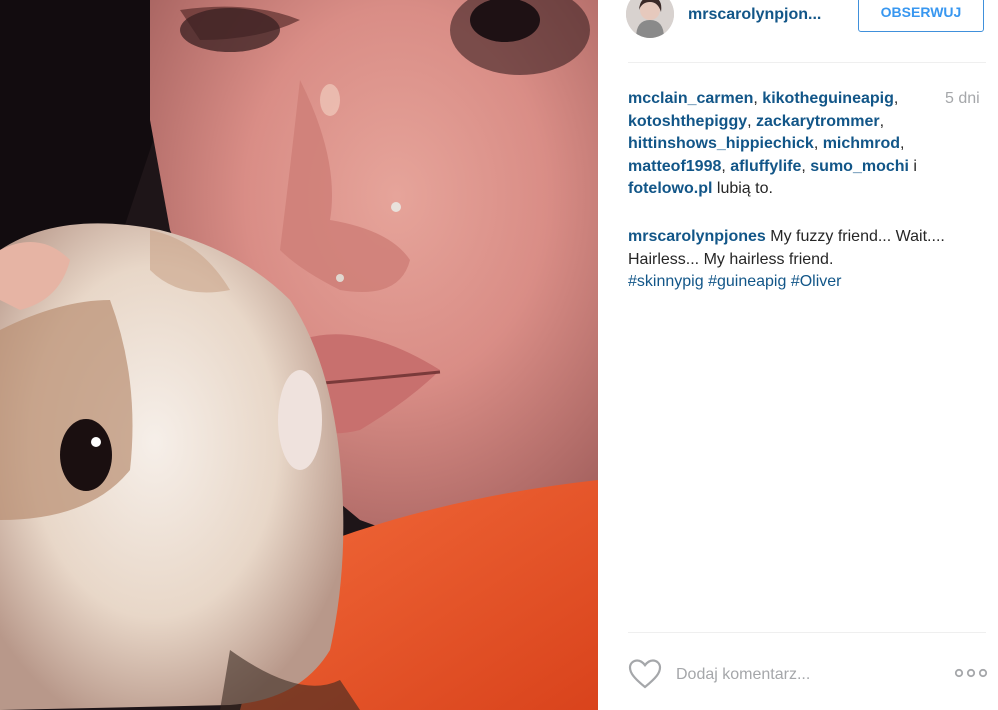 This screenshot has width=998, height=710. What do you see at coordinates (674, 166) in the screenshot?
I see `like-user-link: matteof1998` at bounding box center [674, 166].